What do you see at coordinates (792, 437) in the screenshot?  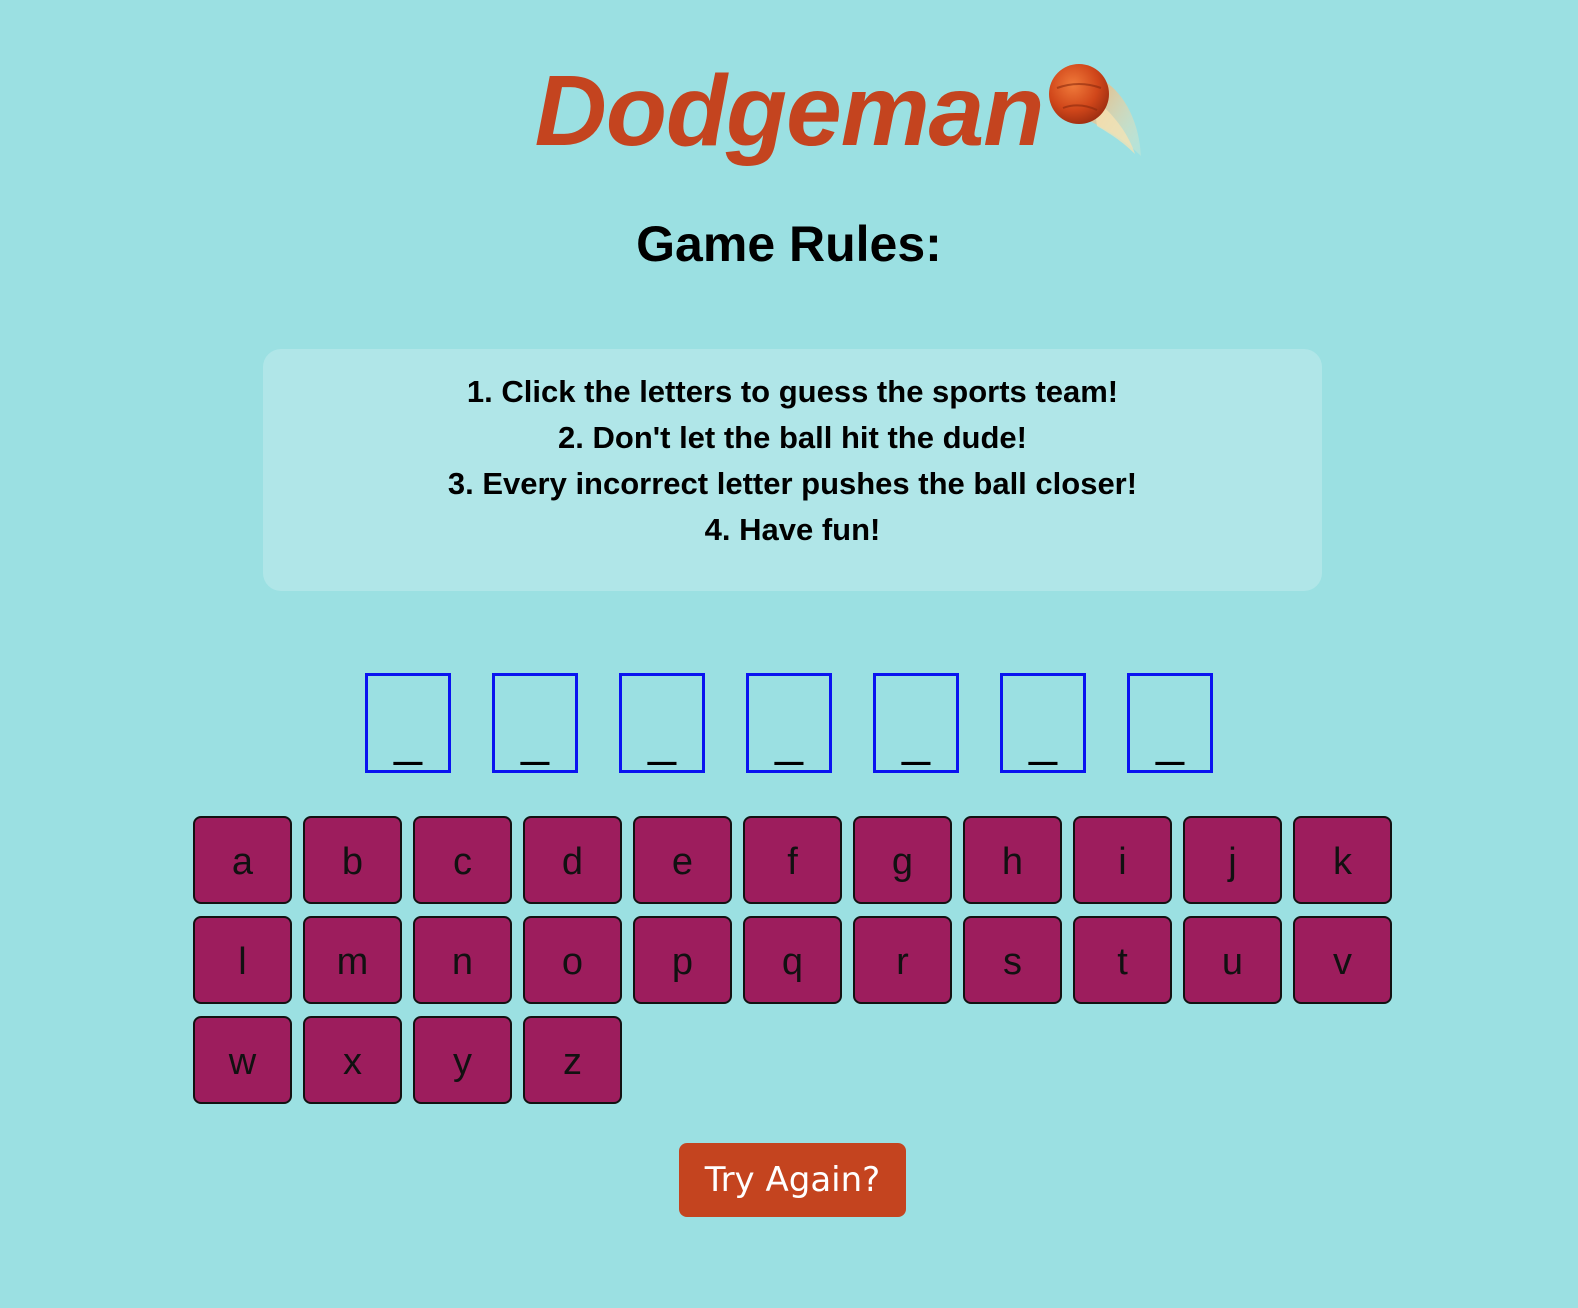 I see `rule-item: 2. Don't let the ball hit the dude!` at bounding box center [792, 437].